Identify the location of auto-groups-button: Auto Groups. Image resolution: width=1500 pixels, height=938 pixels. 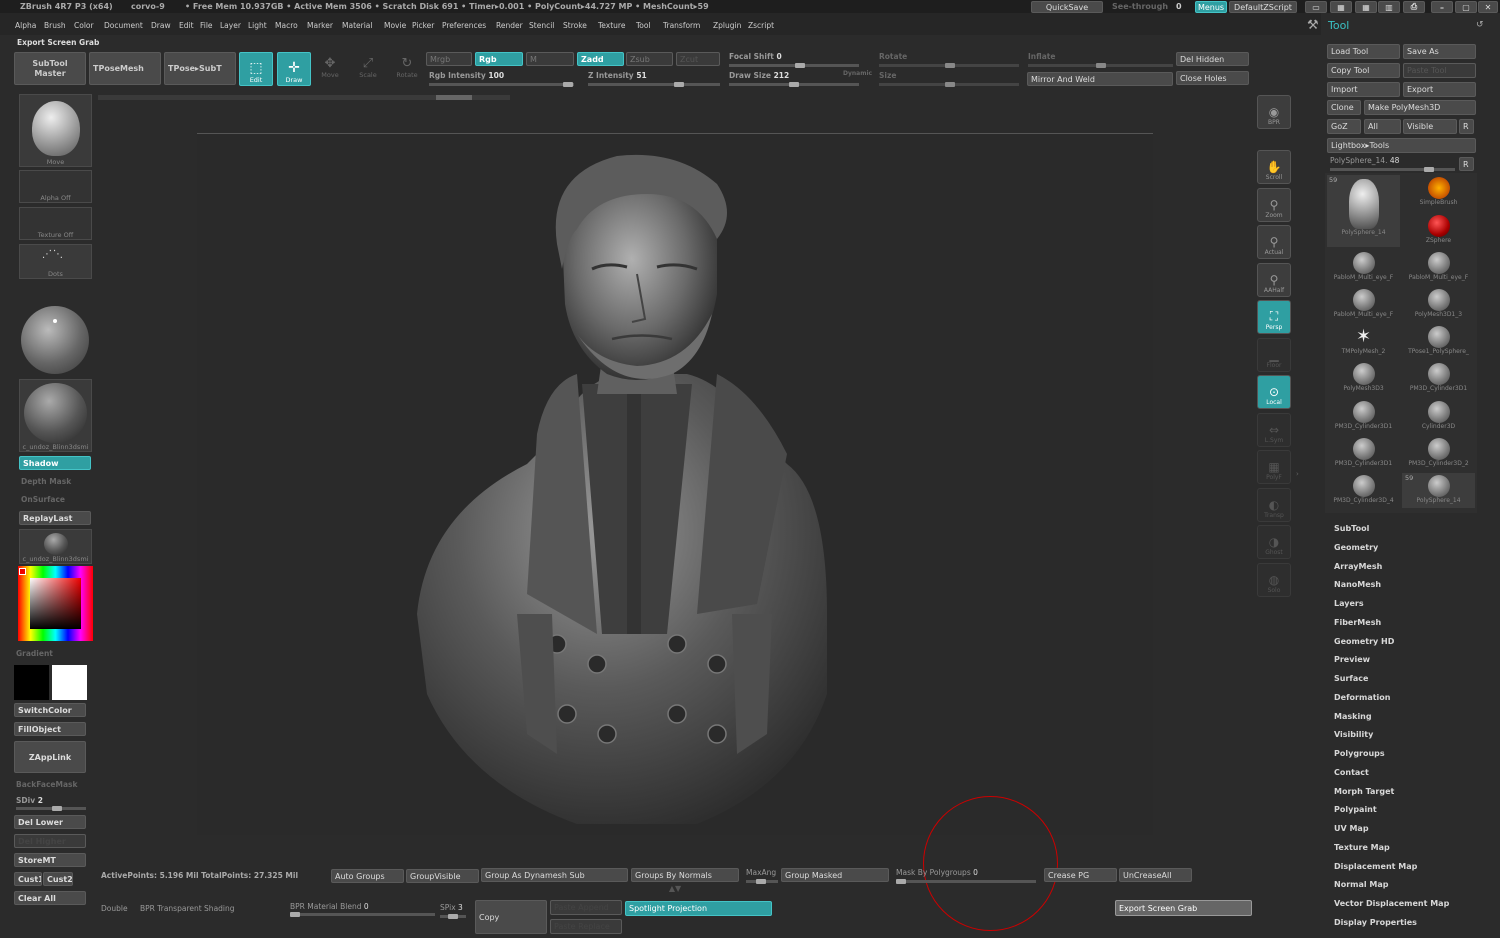
(367, 876).